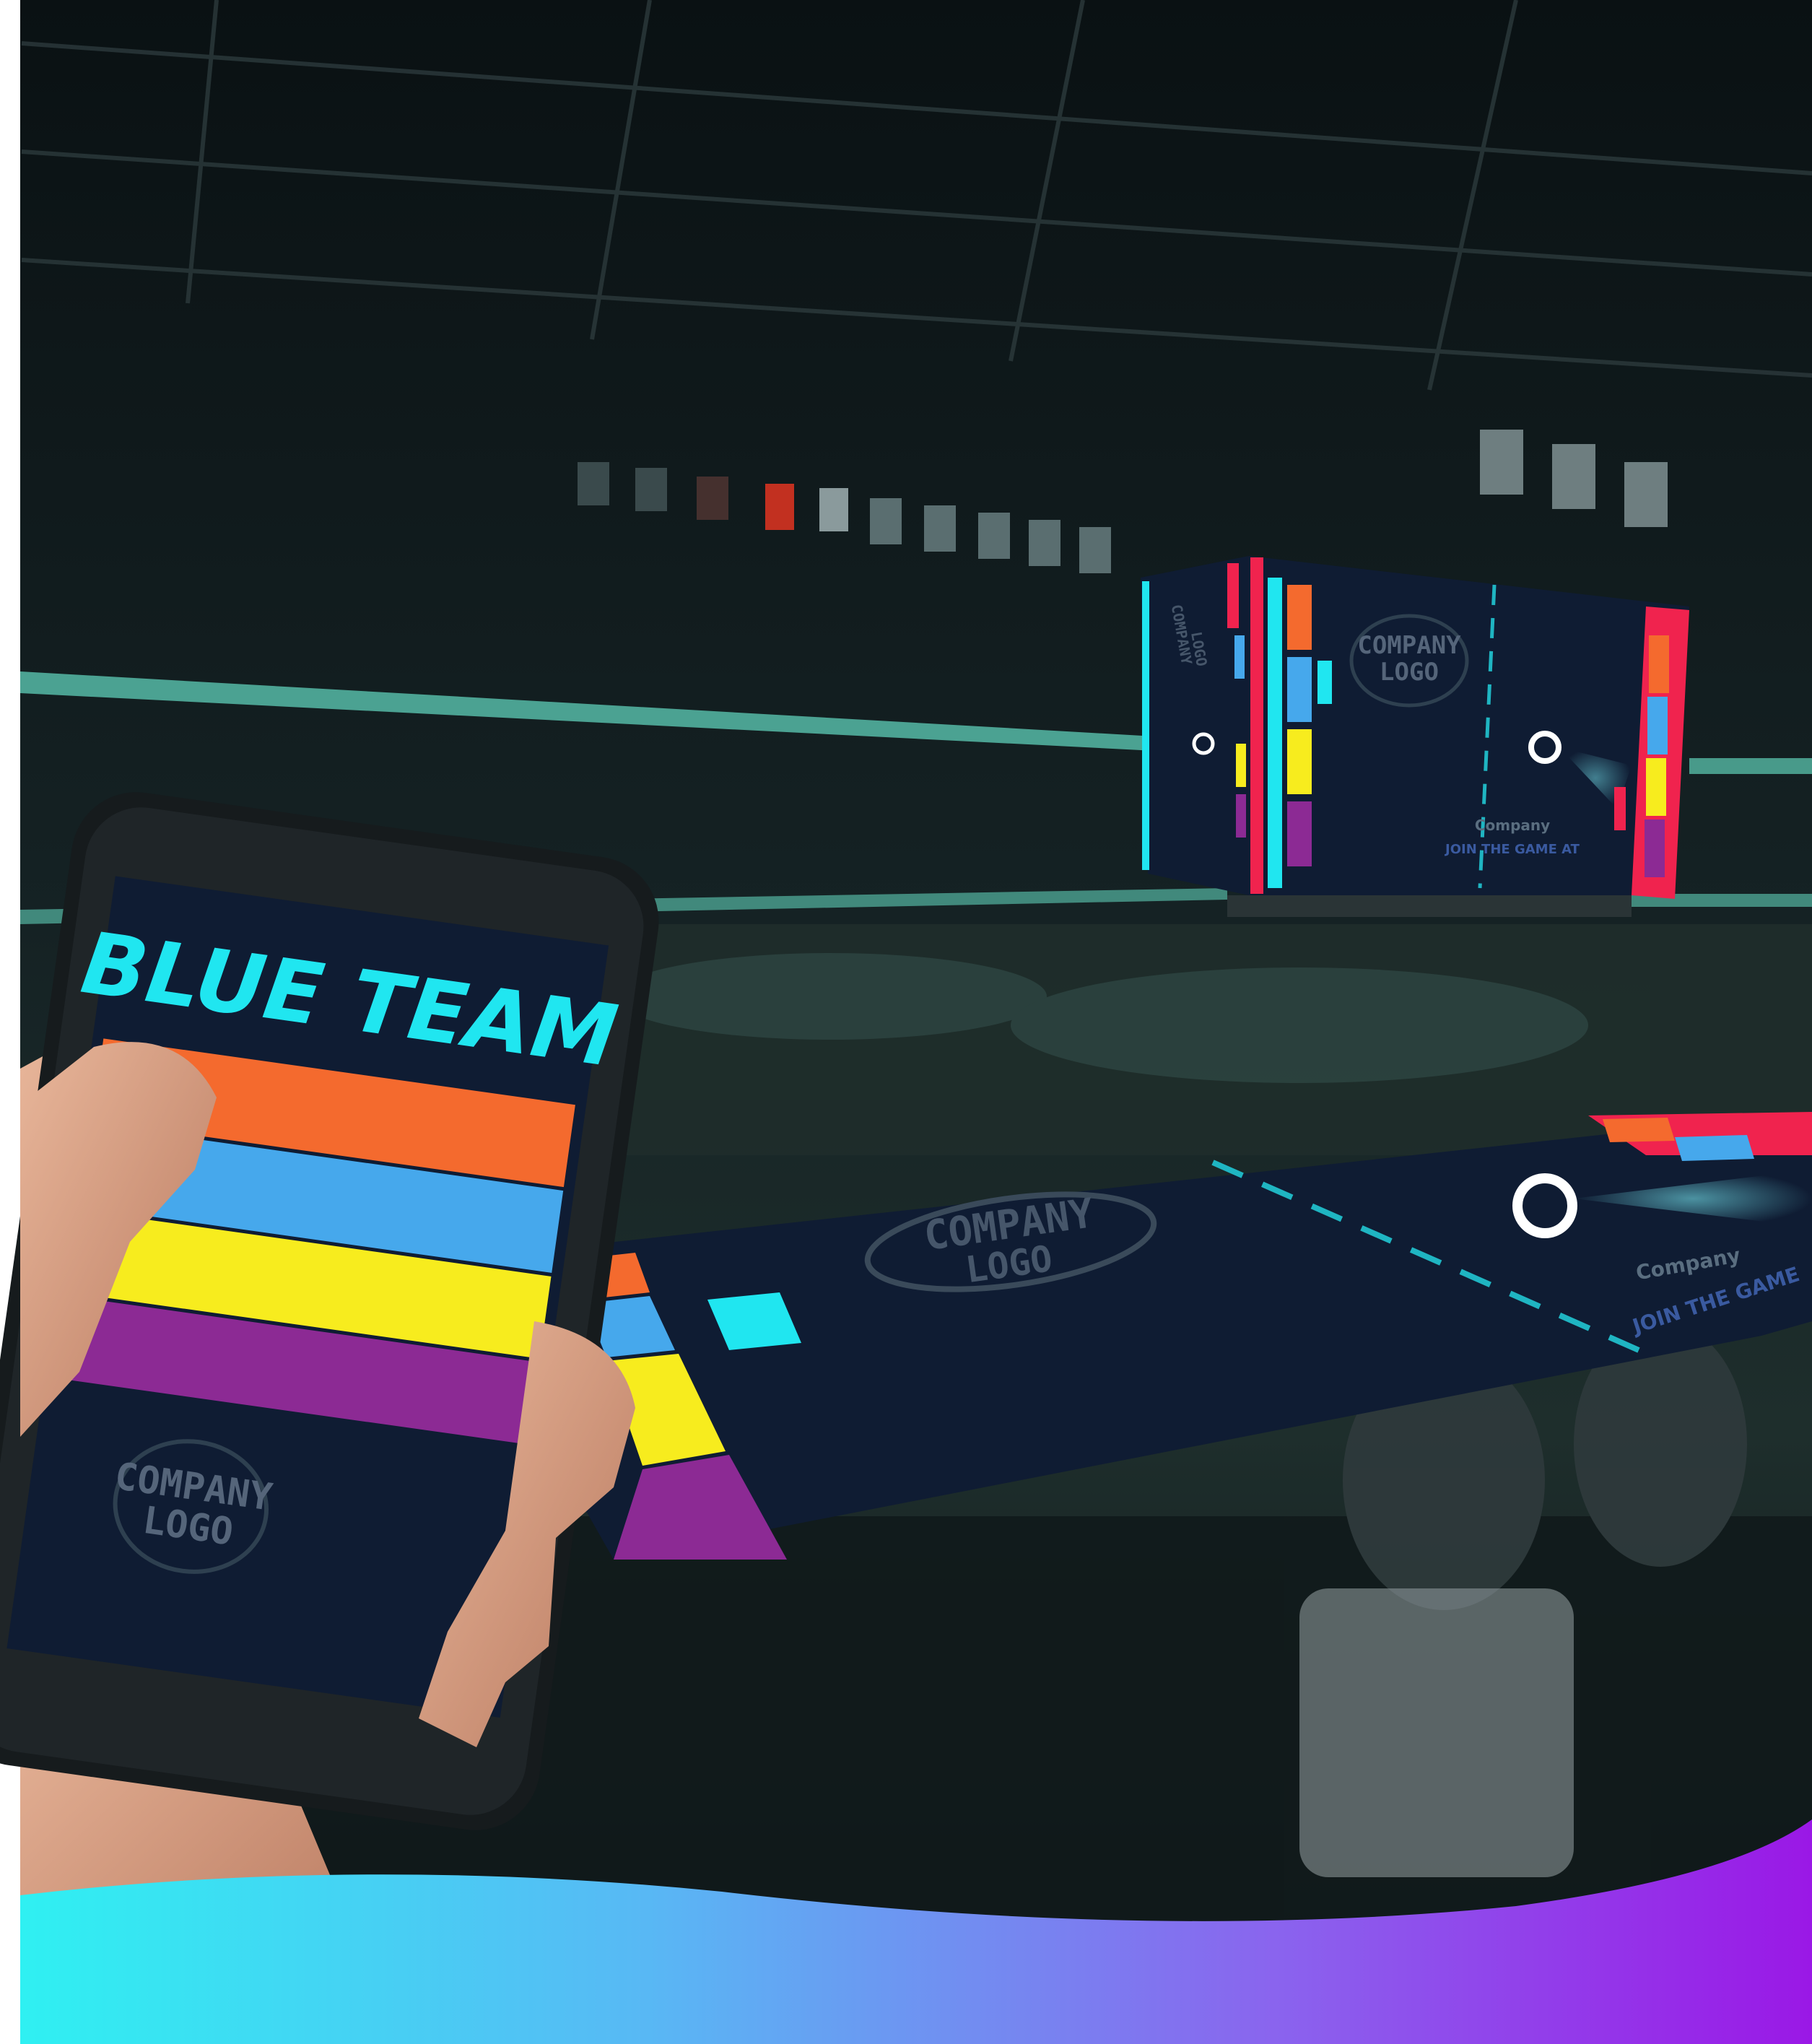 The width and height of the screenshot is (1812, 2044). Describe the element at coordinates (1513, 825) in the screenshot. I see `jumbotron-brand: Company` at that location.